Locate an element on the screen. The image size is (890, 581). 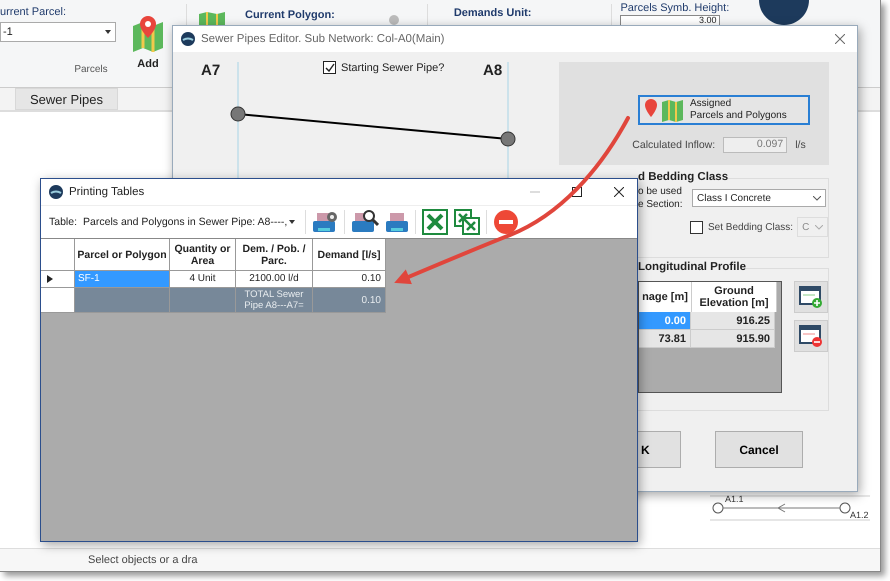
ok-button: K is located at coordinates (659, 449).